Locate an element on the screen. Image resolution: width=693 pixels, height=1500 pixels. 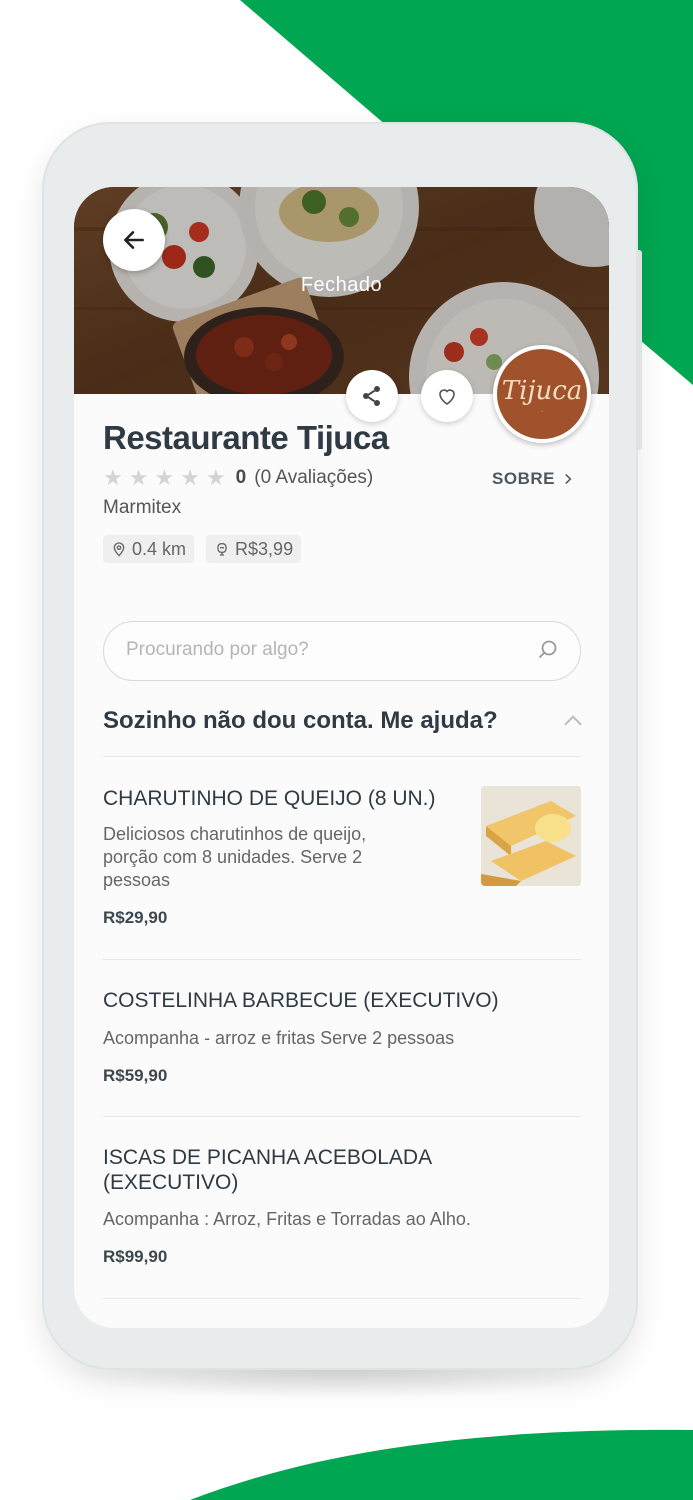
item-price: R$29,90 is located at coordinates (135, 917).